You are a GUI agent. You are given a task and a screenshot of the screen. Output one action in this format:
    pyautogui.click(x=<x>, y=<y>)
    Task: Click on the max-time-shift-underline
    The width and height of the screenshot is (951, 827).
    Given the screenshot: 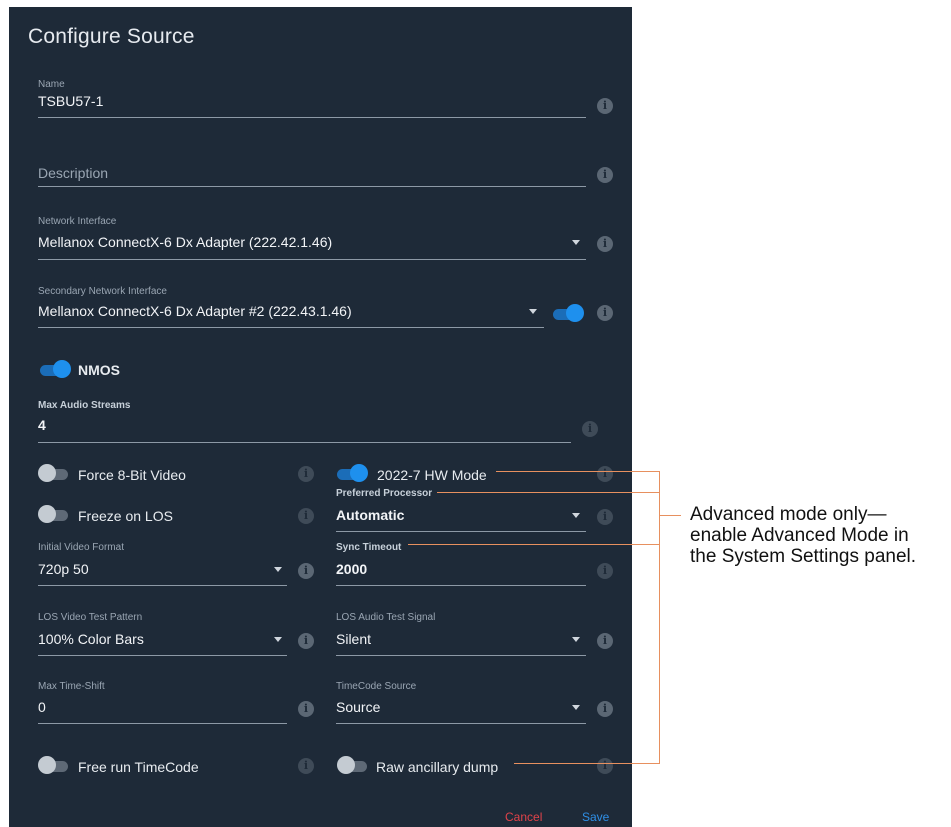 What is the action you would take?
    pyautogui.click(x=162, y=723)
    